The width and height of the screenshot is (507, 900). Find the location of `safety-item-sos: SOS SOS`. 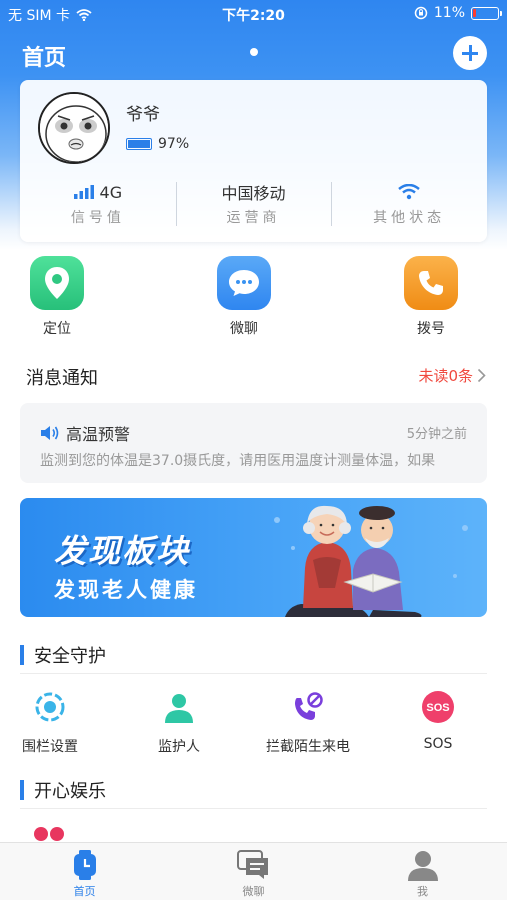

safety-item-sos: SOS SOS is located at coordinates (438, 720).